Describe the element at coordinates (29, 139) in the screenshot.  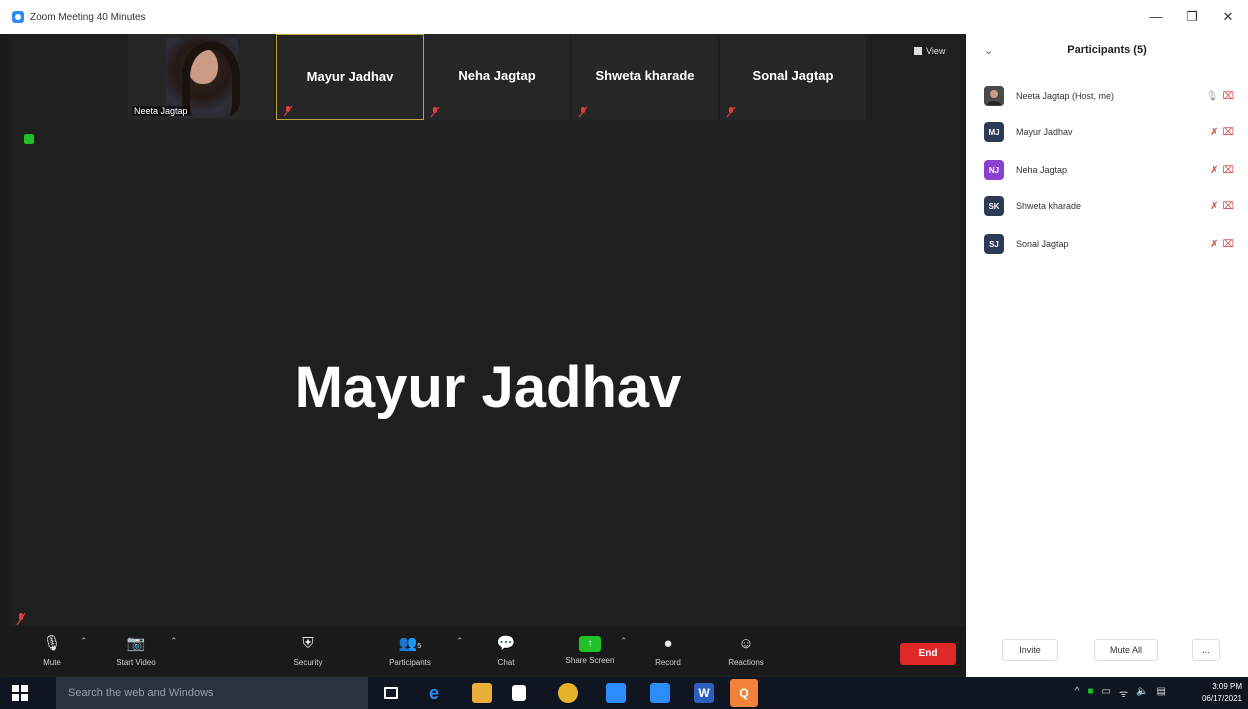
I see `encryption-shield-icon` at that location.